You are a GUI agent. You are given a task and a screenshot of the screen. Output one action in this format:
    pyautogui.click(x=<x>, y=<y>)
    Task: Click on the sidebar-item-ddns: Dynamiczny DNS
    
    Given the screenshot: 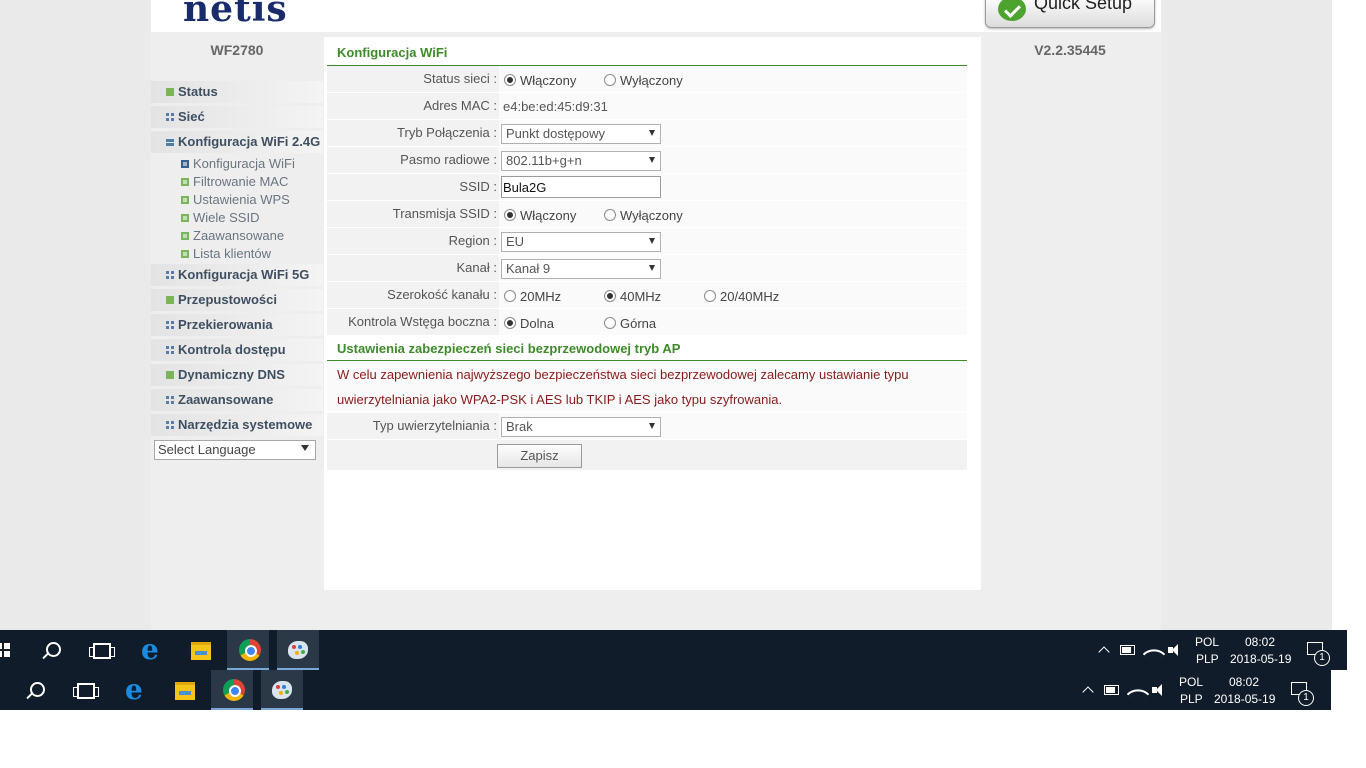 What is the action you would take?
    pyautogui.click(x=237, y=375)
    